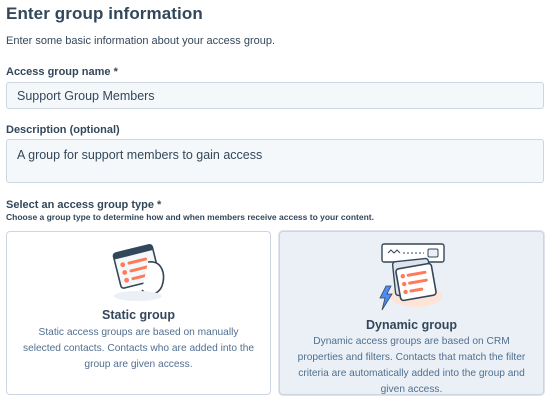  I want to click on dynamic-group-illustration-icon, so click(412, 279).